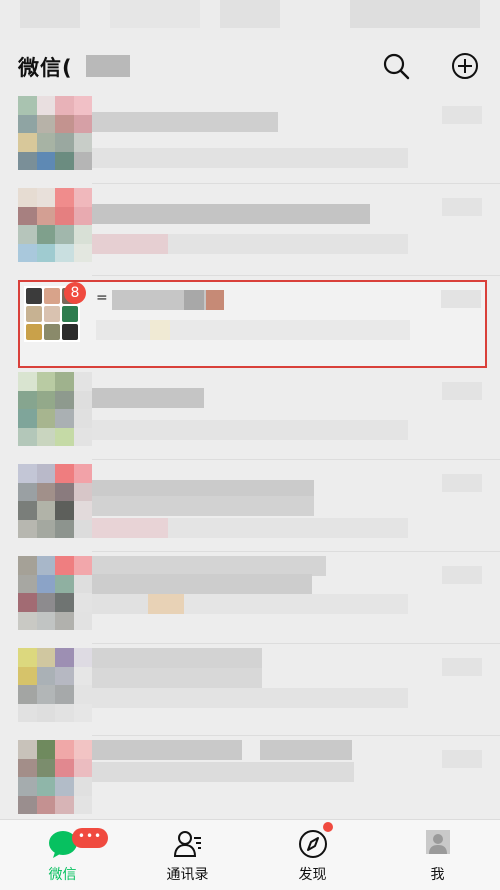  What do you see at coordinates (312, 875) in the screenshot?
I see `tab-label: 发现` at bounding box center [312, 875].